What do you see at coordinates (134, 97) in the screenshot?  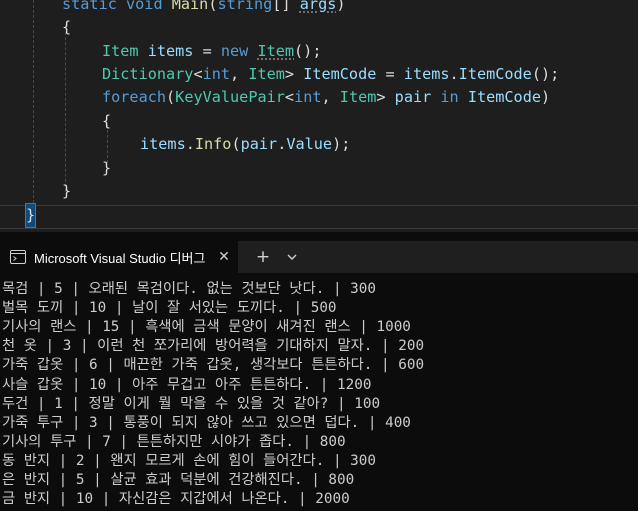 I see `code-token: foreach` at bounding box center [134, 97].